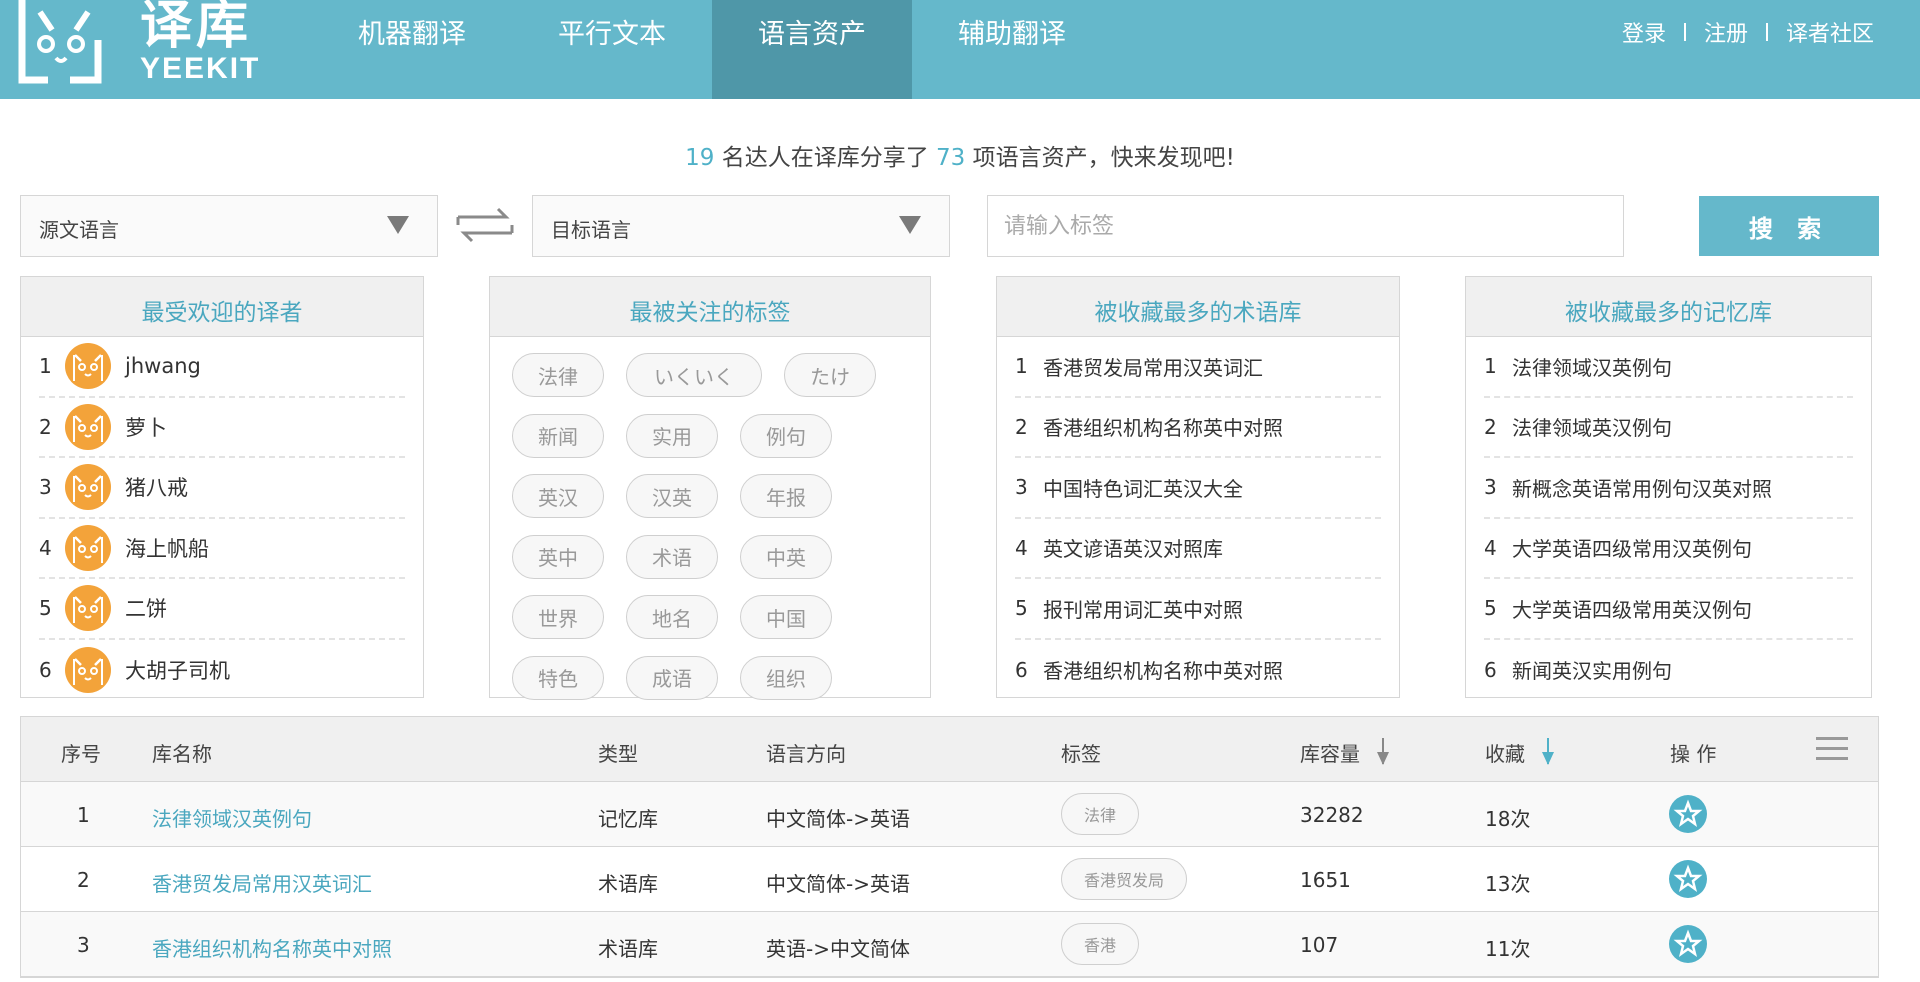 This screenshot has width=1920, height=982. Describe the element at coordinates (1198, 549) in the screenshot. I see `list-item: 4 英文谚语英汉对照库` at that location.